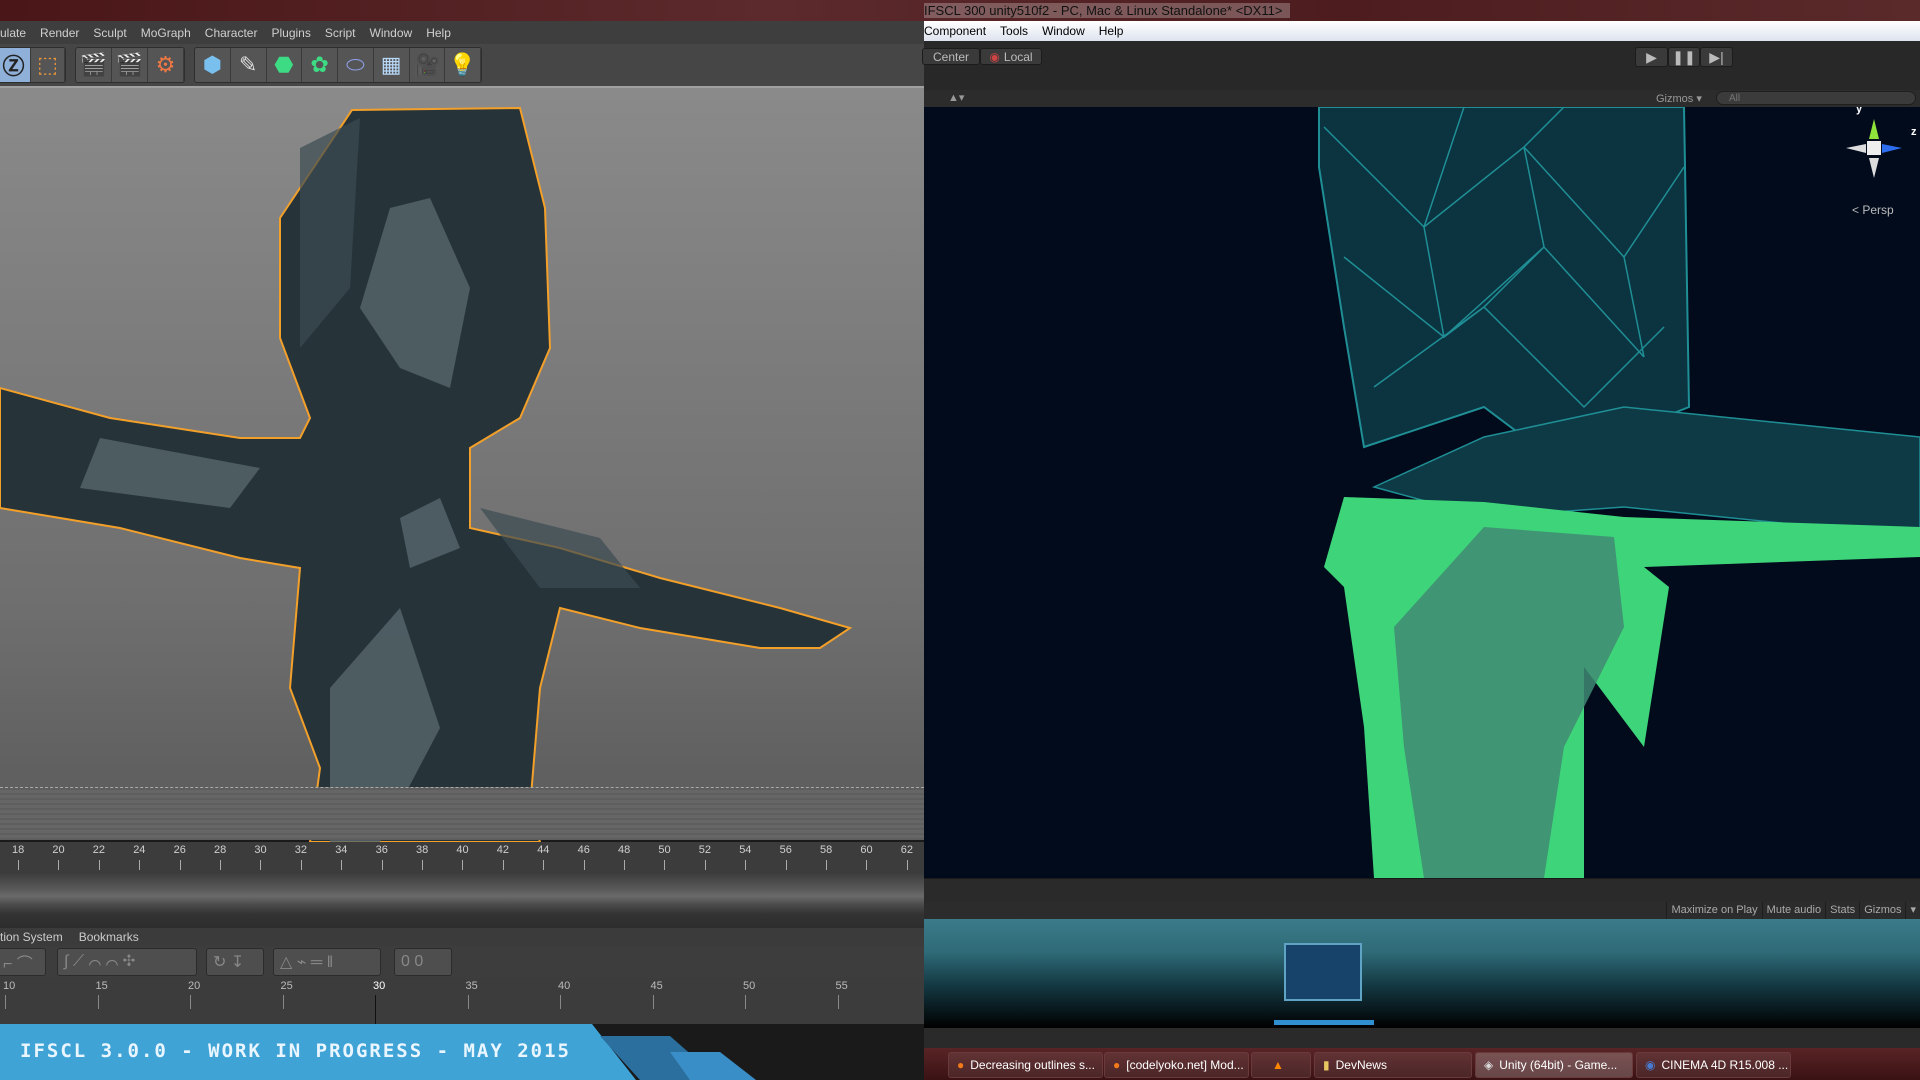 The image size is (1920, 1080). What do you see at coordinates (1912, 910) in the screenshot?
I see `gizmos-dropdown-icon: ▾` at bounding box center [1912, 910].